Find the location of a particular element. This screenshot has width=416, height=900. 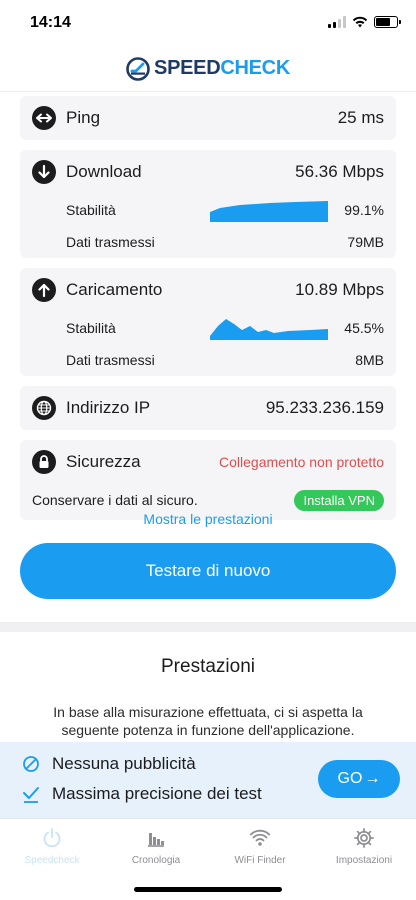

speedcheck-logo-icon is located at coordinates (138, 68).